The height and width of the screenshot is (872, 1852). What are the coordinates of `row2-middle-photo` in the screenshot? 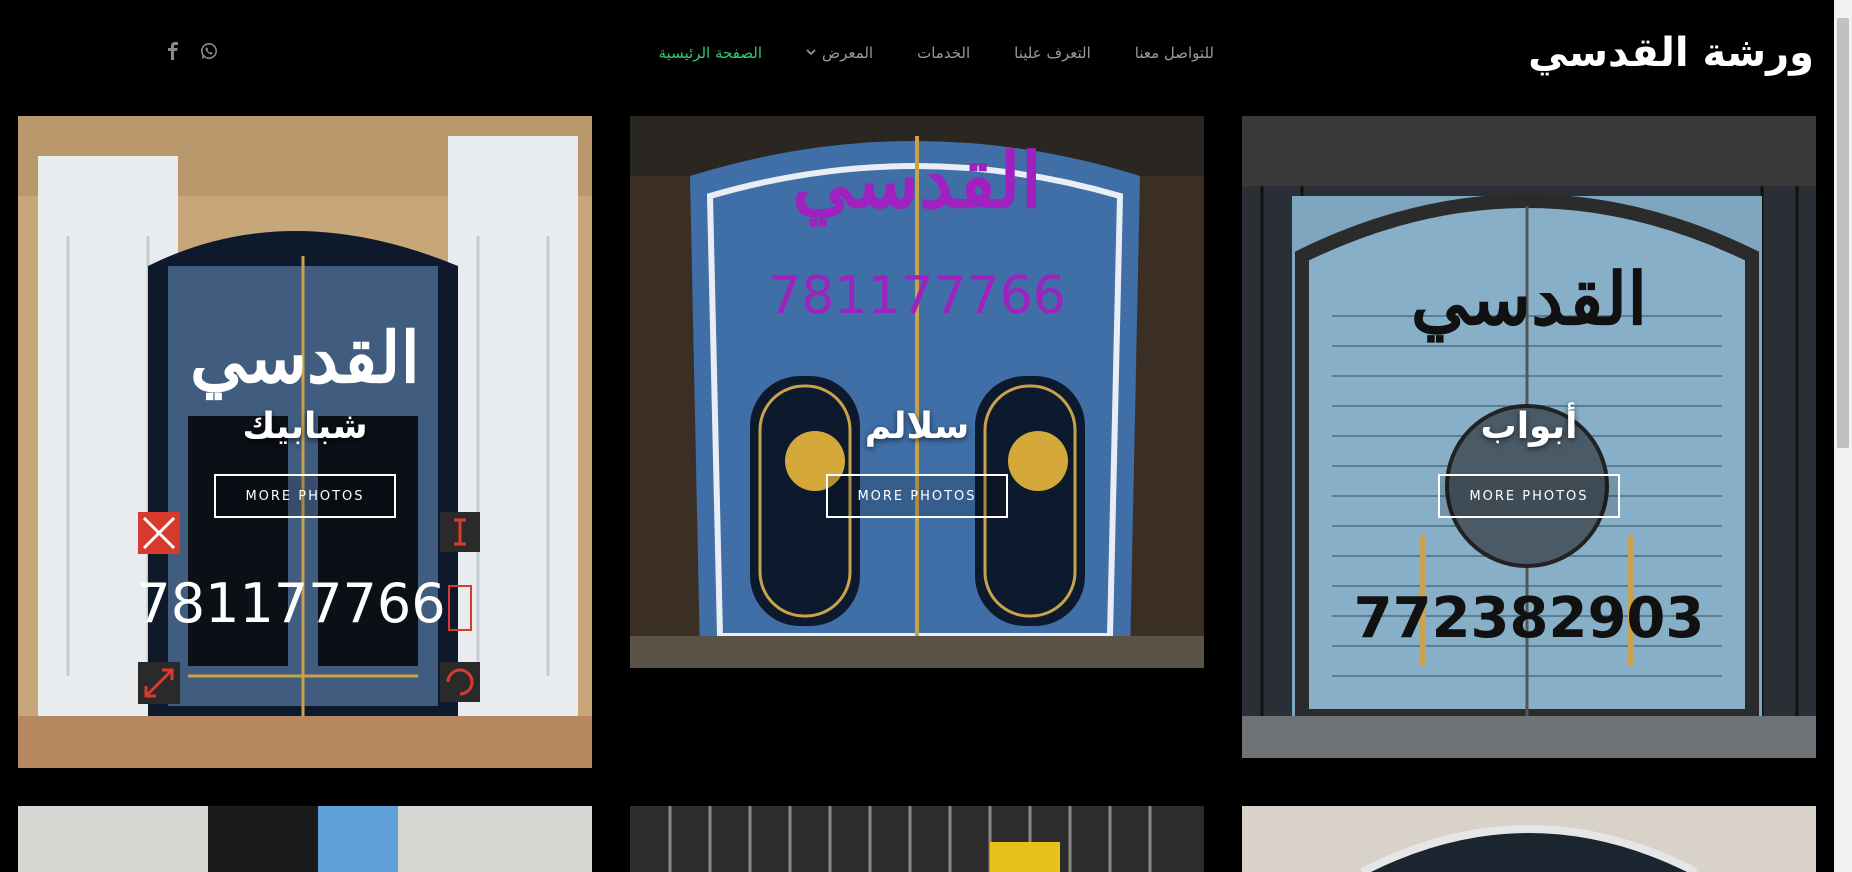 It's located at (917, 839).